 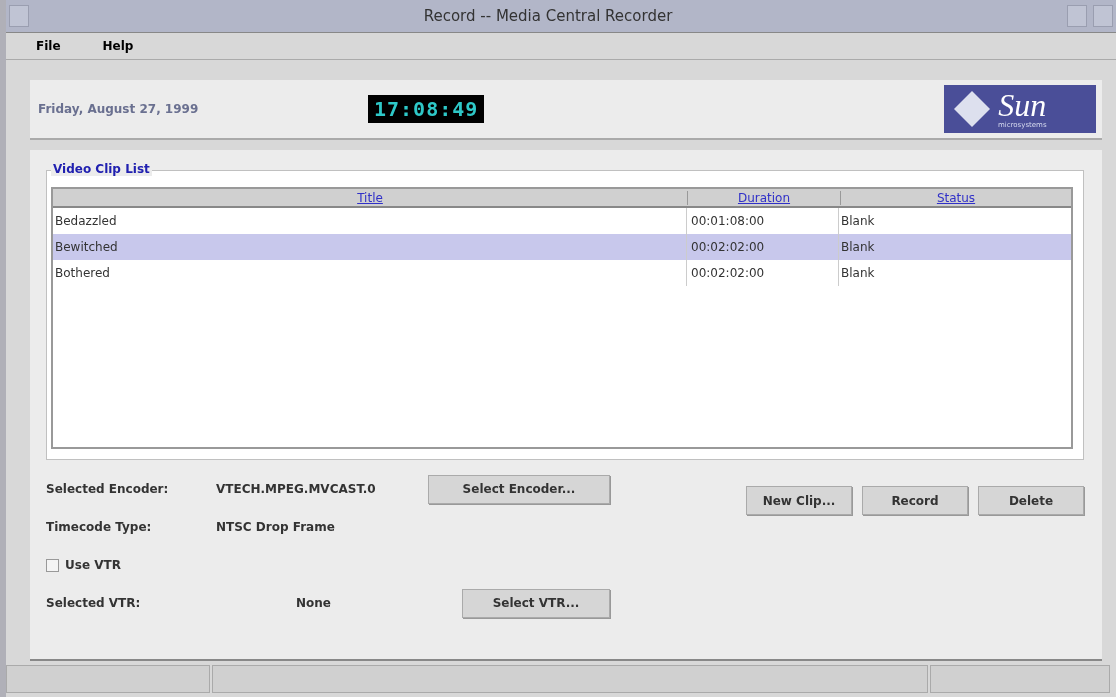 What do you see at coordinates (370, 197) in the screenshot?
I see `column-header: Title` at bounding box center [370, 197].